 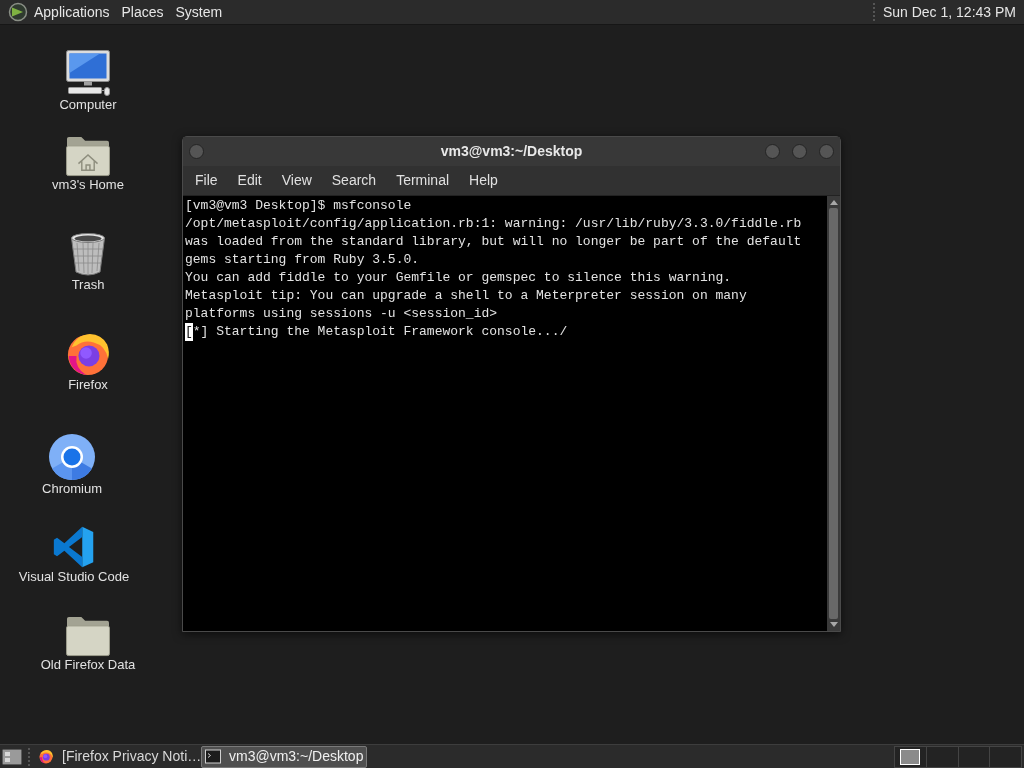 What do you see at coordinates (511, 151) in the screenshot?
I see `window-title: vm3@vm3:~/Desktop` at bounding box center [511, 151].